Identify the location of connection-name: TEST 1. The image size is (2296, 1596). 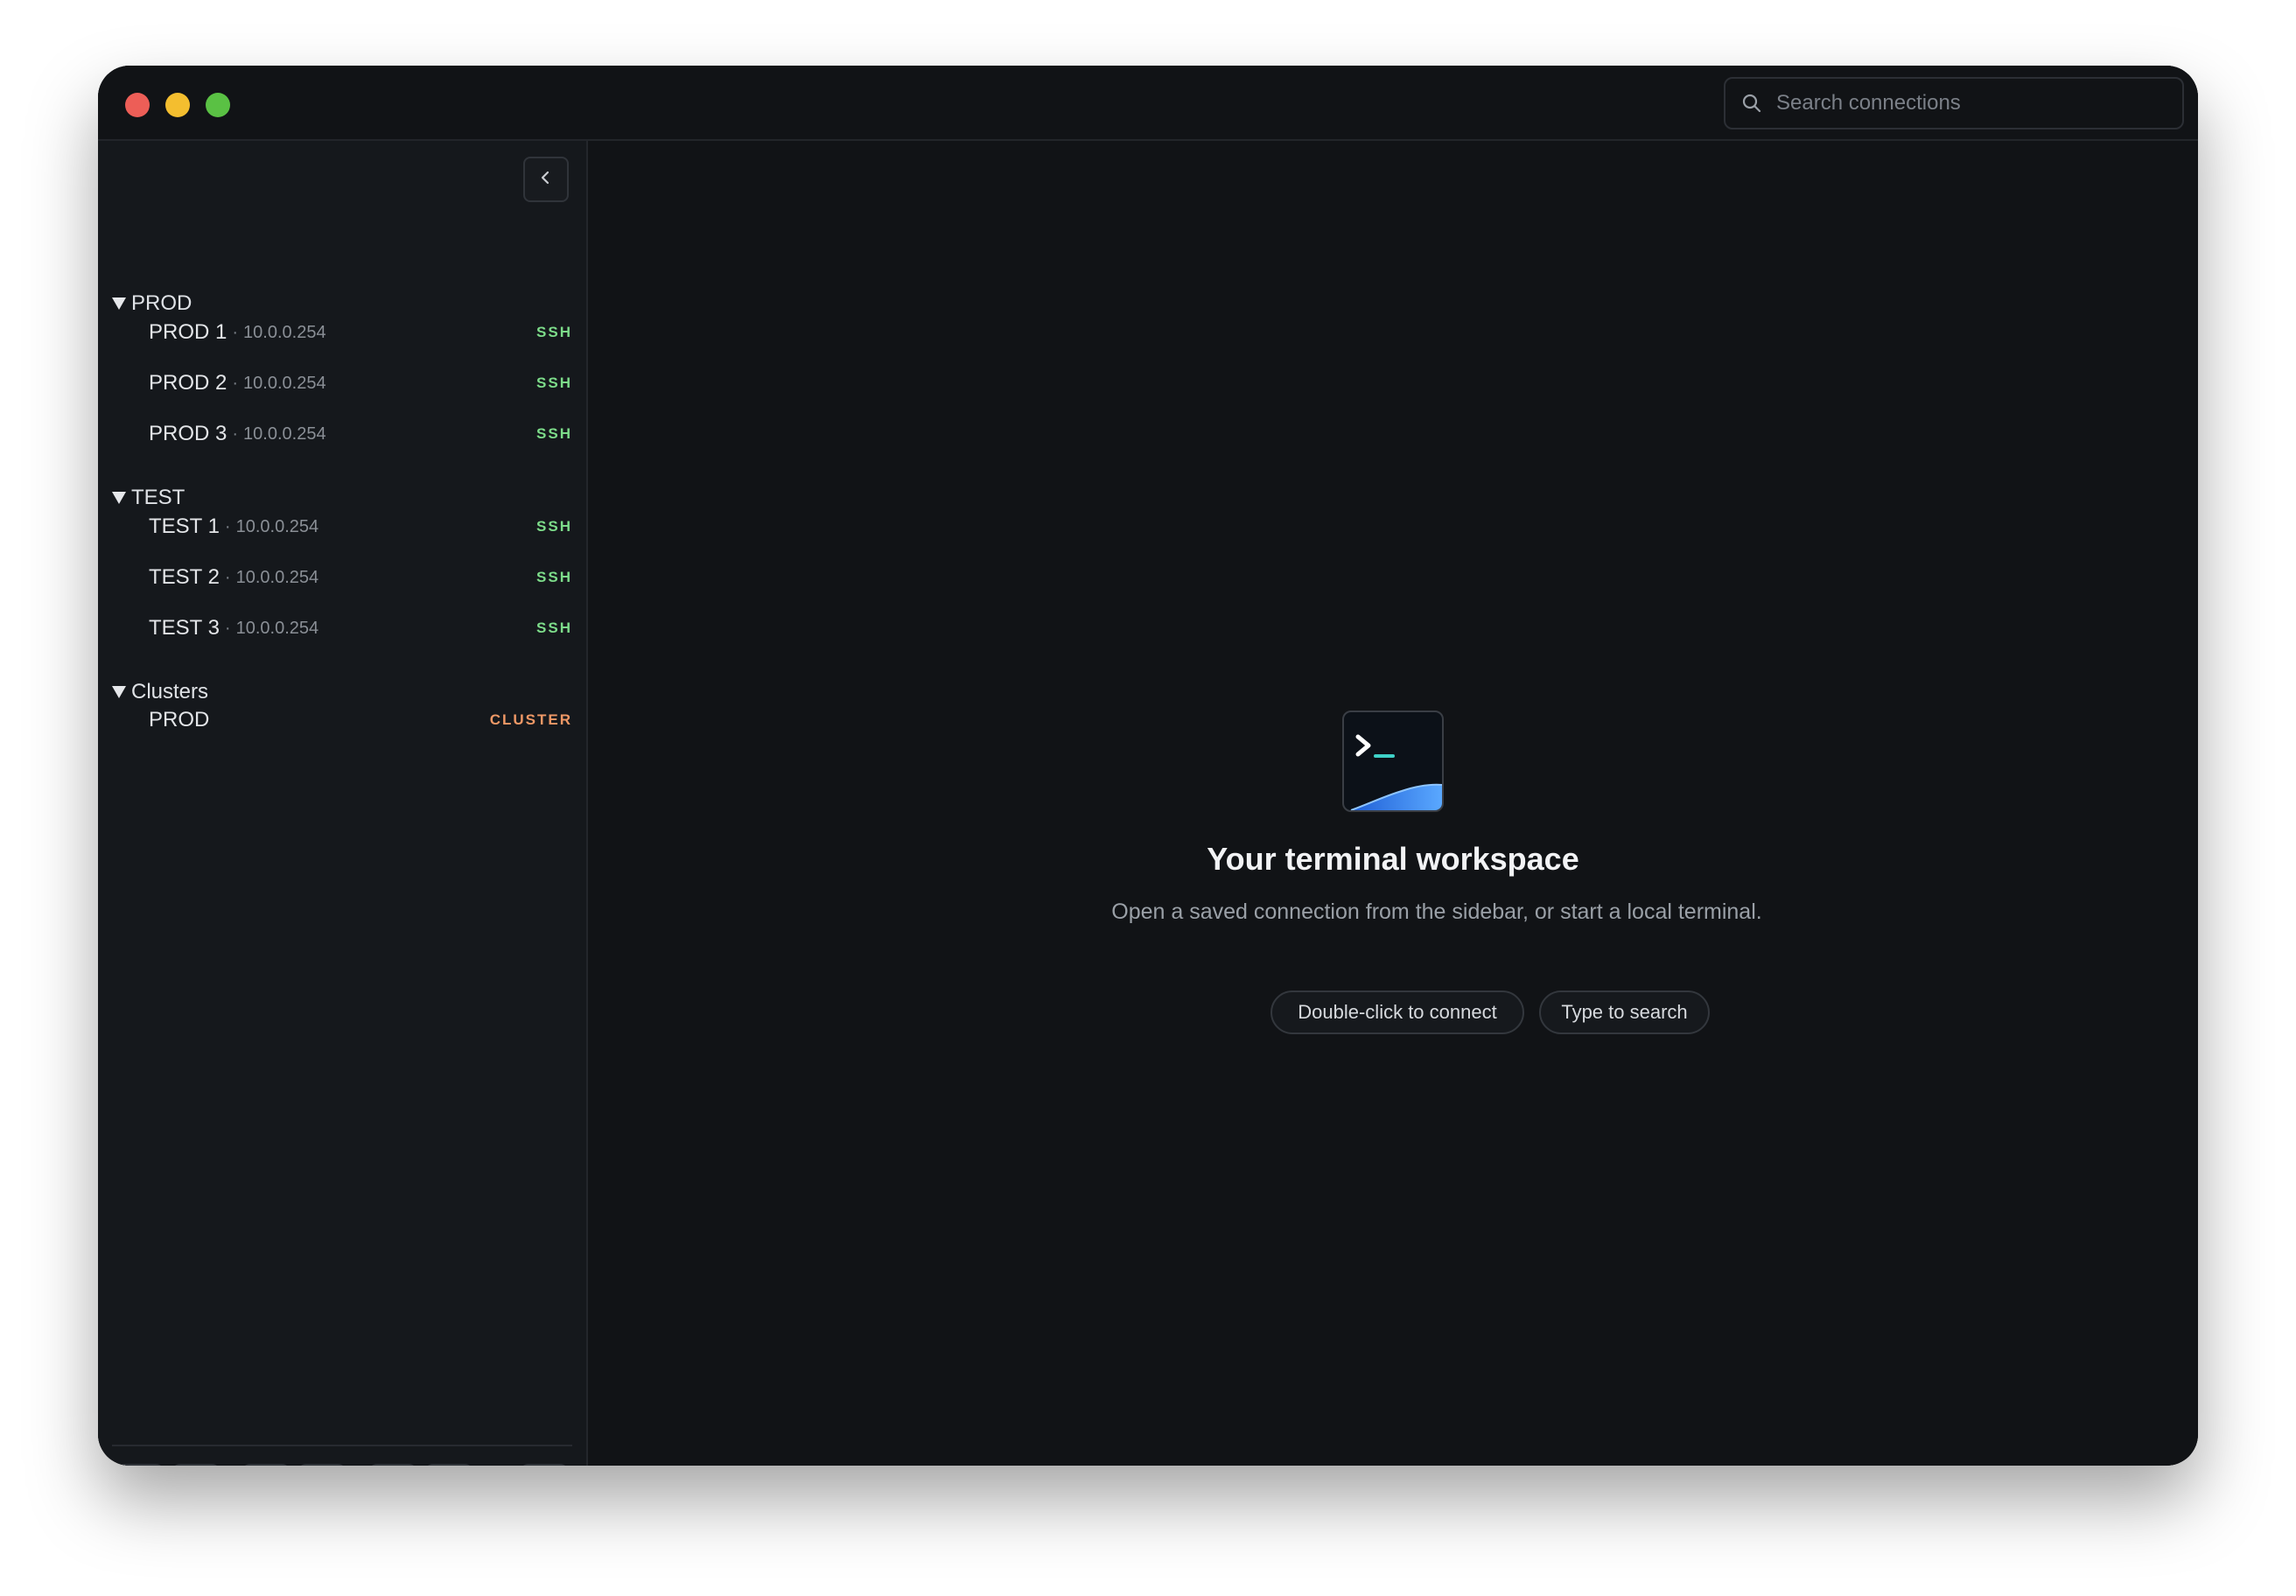
(184, 526).